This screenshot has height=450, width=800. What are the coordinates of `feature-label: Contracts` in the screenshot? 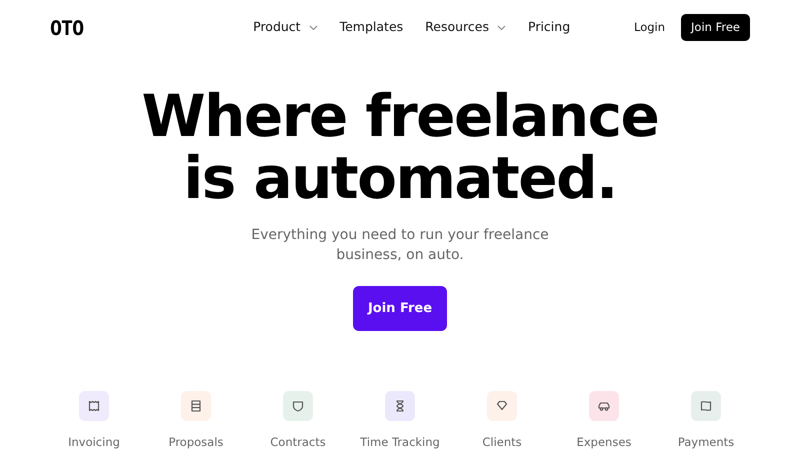 It's located at (298, 442).